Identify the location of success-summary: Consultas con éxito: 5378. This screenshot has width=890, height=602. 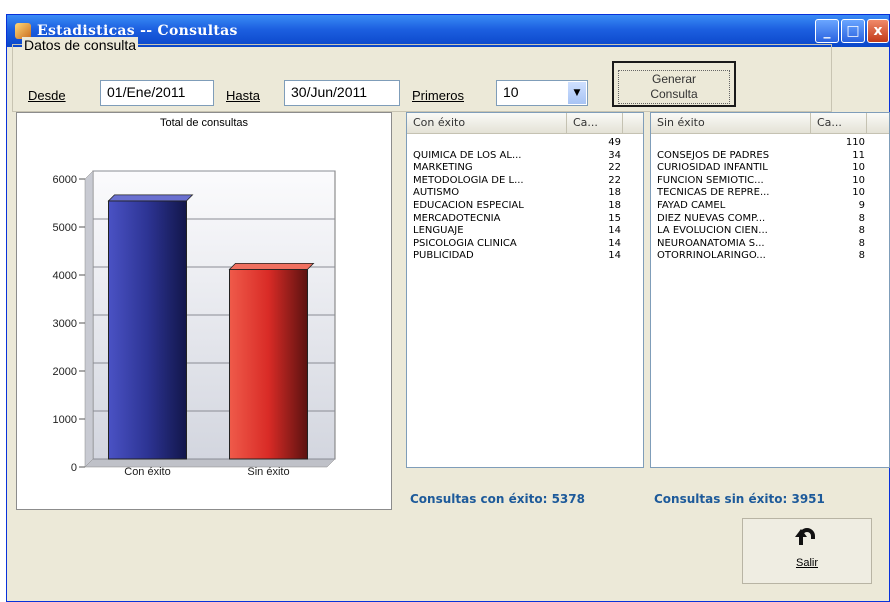
(497, 499).